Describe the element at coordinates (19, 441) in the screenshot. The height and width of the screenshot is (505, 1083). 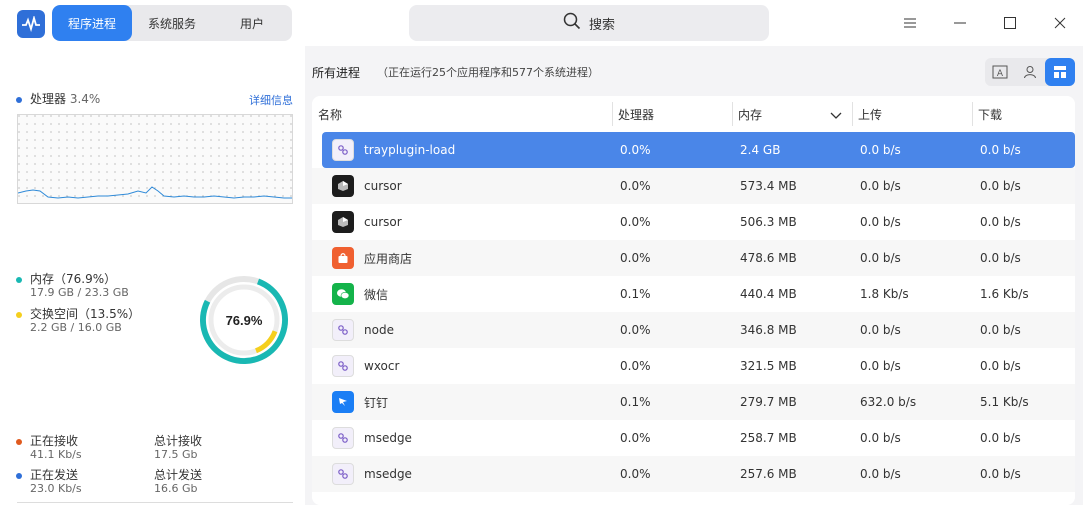
I see `recv-dot-icon` at that location.